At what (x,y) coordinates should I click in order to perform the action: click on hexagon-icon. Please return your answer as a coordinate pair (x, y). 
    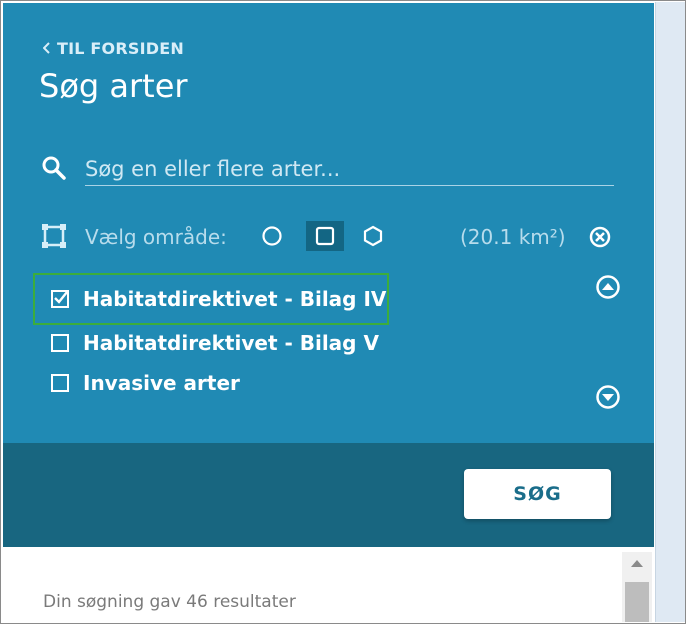
    Looking at the image, I should click on (373, 236).